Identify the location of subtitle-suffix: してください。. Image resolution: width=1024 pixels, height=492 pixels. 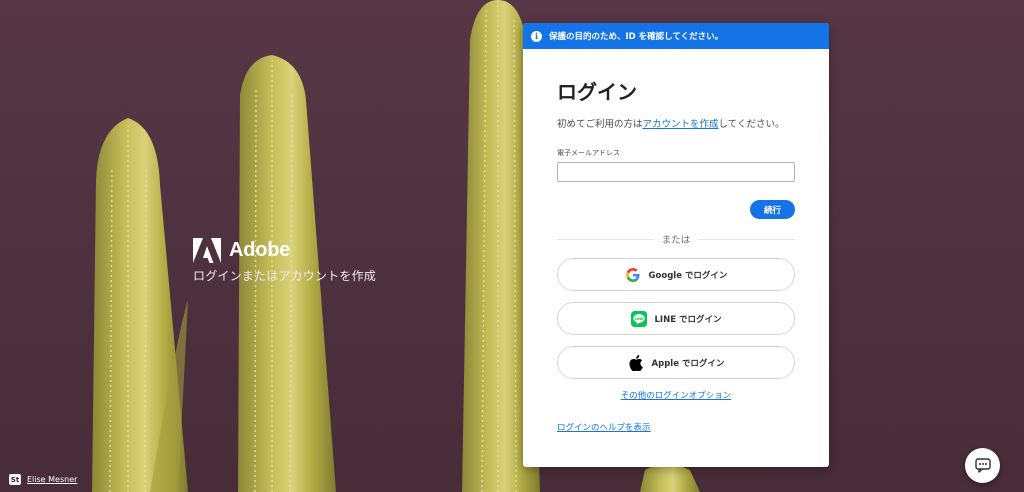
(751, 124).